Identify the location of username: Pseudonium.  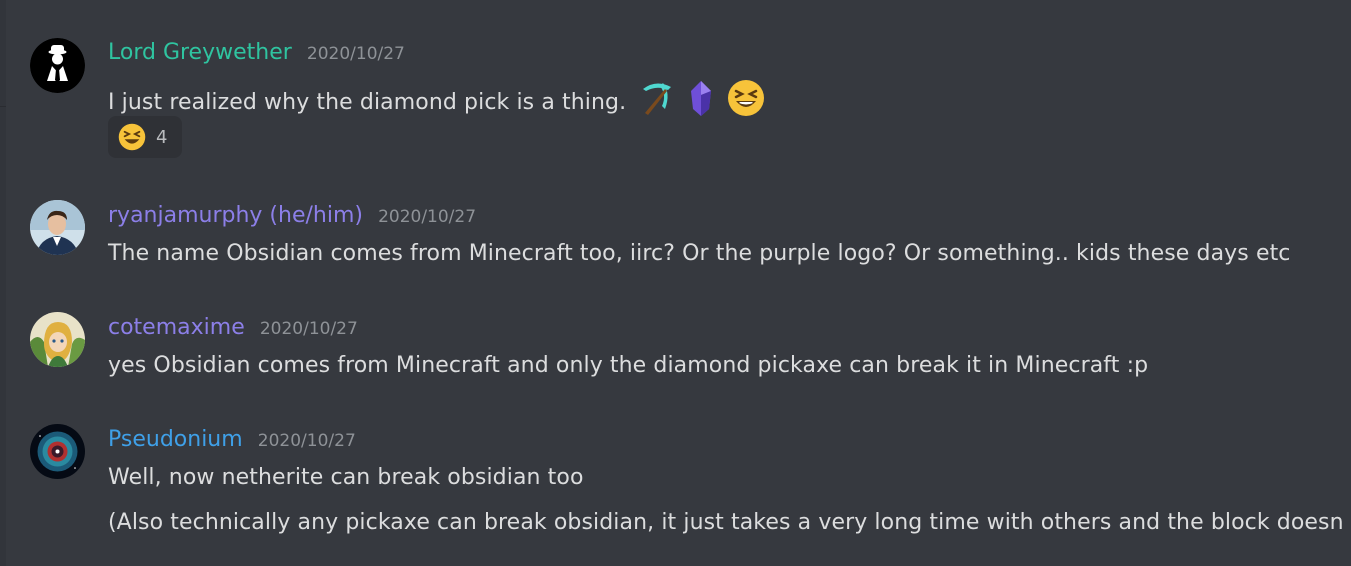
(175, 439).